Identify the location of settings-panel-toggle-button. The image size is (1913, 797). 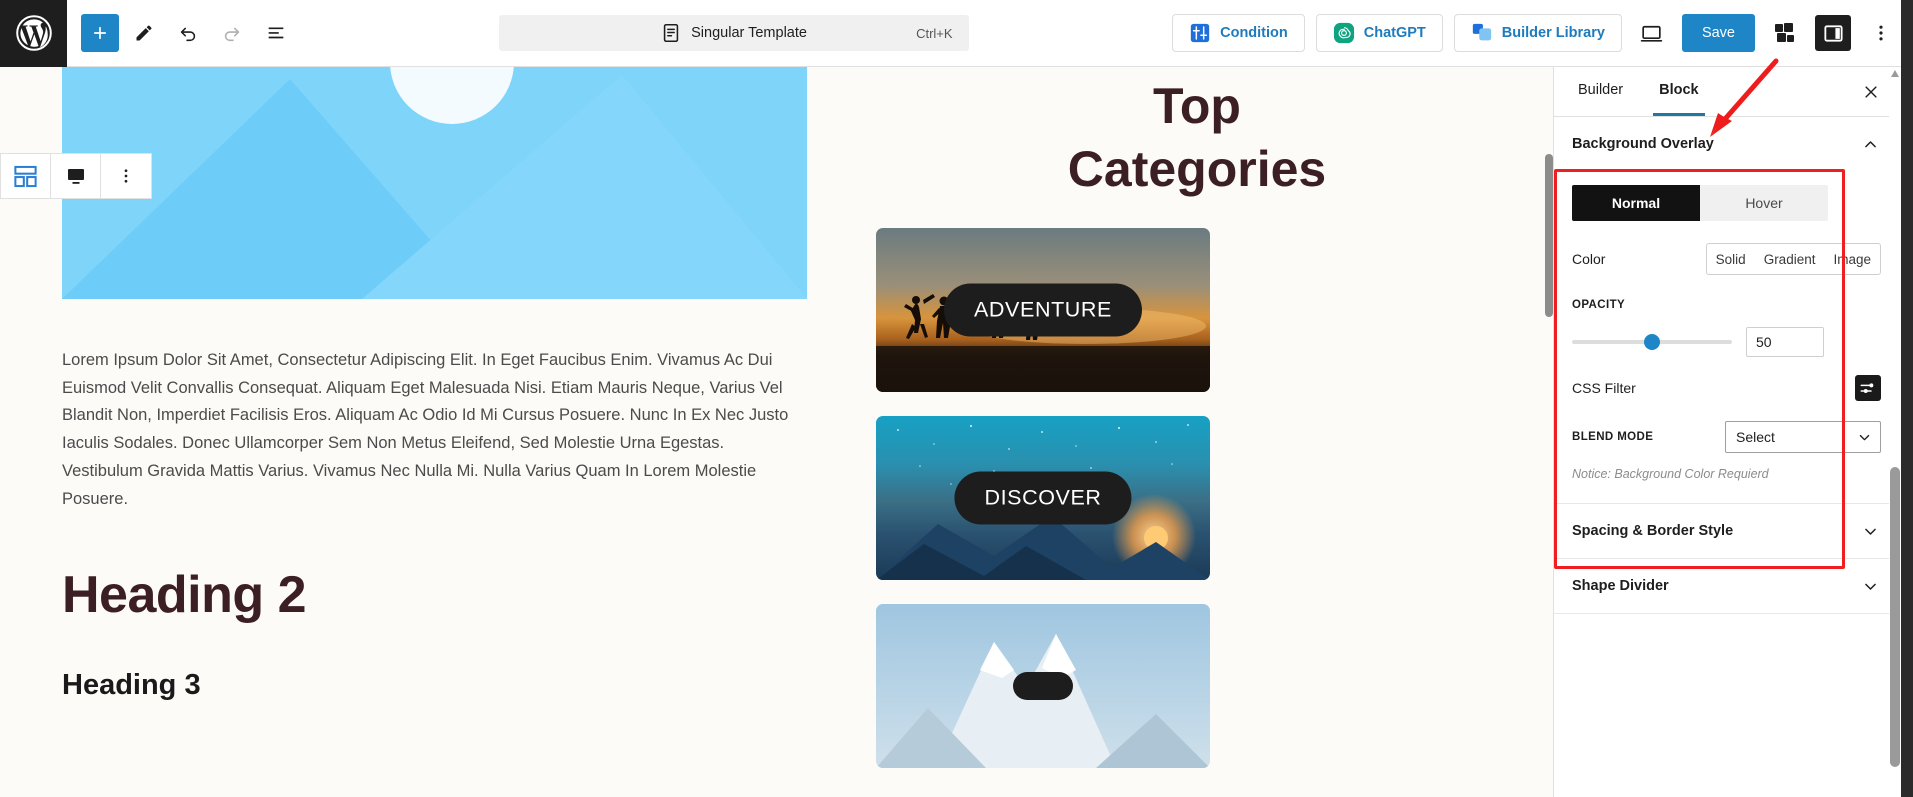
(1833, 33).